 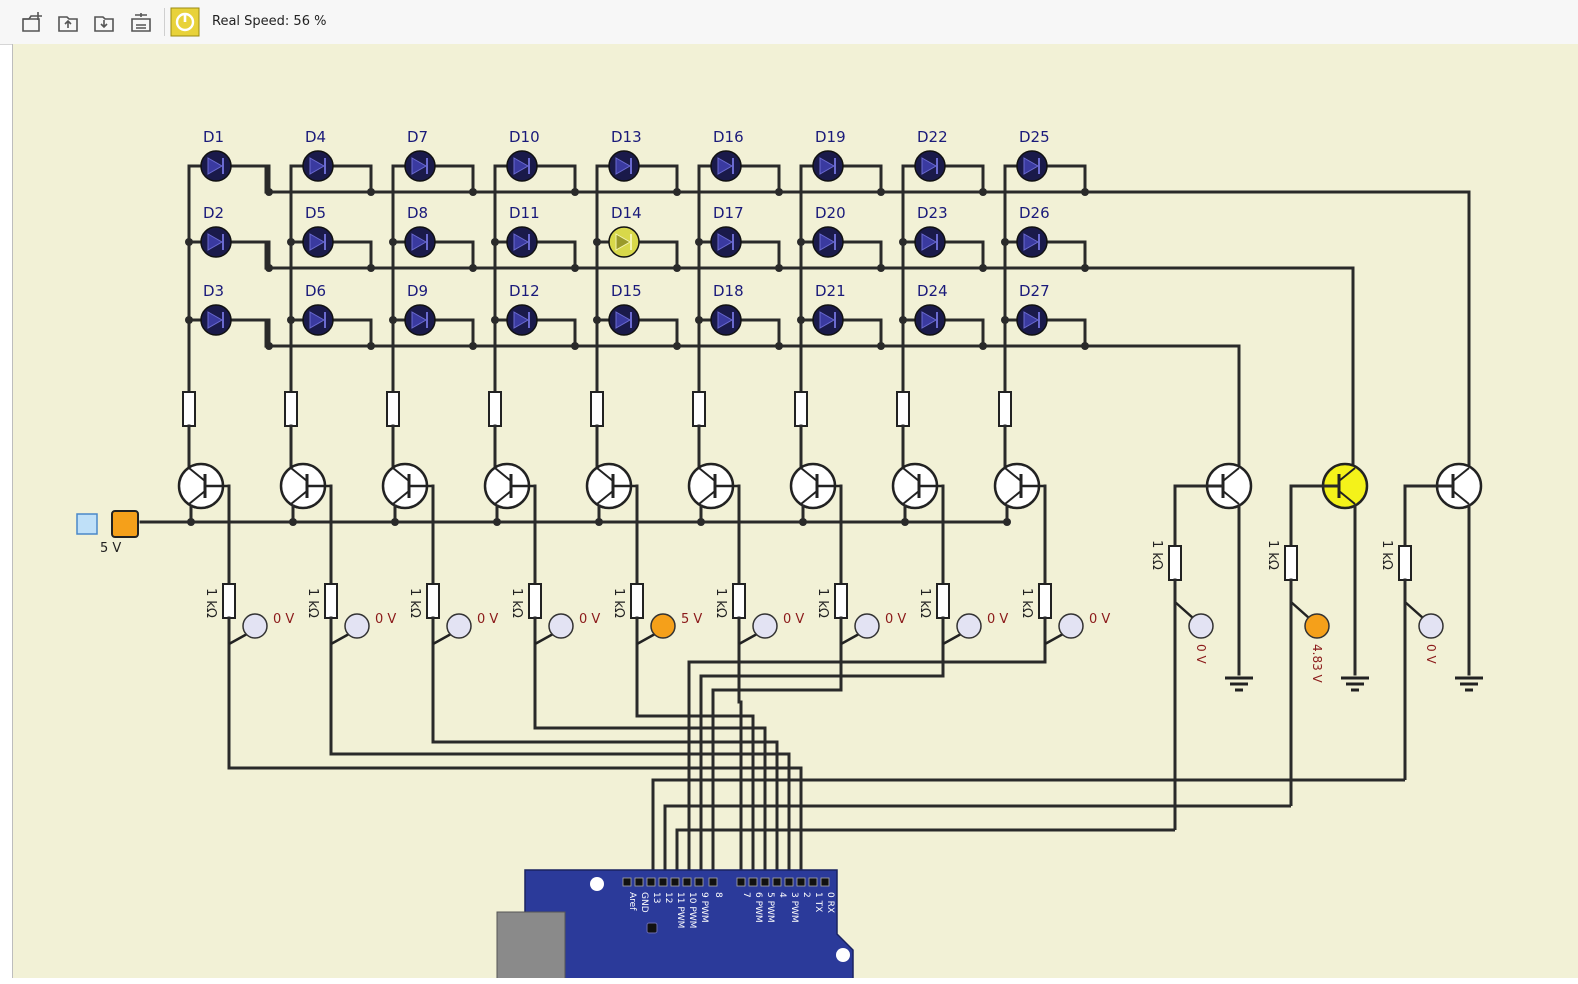 I want to click on led-label: D22, so click(x=932, y=137).